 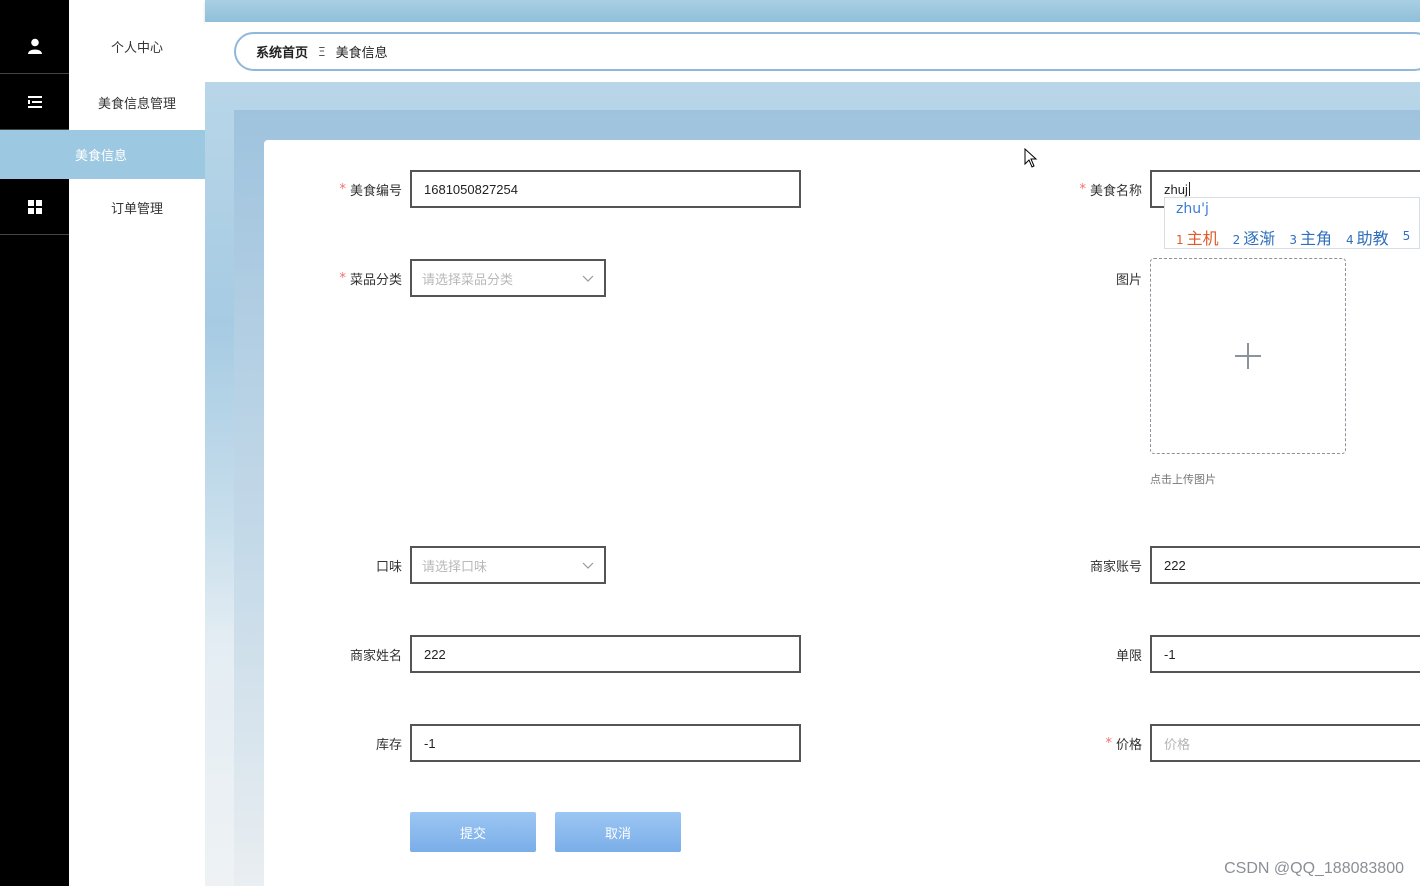 What do you see at coordinates (473, 832) in the screenshot?
I see `submit-button: 提交` at bounding box center [473, 832].